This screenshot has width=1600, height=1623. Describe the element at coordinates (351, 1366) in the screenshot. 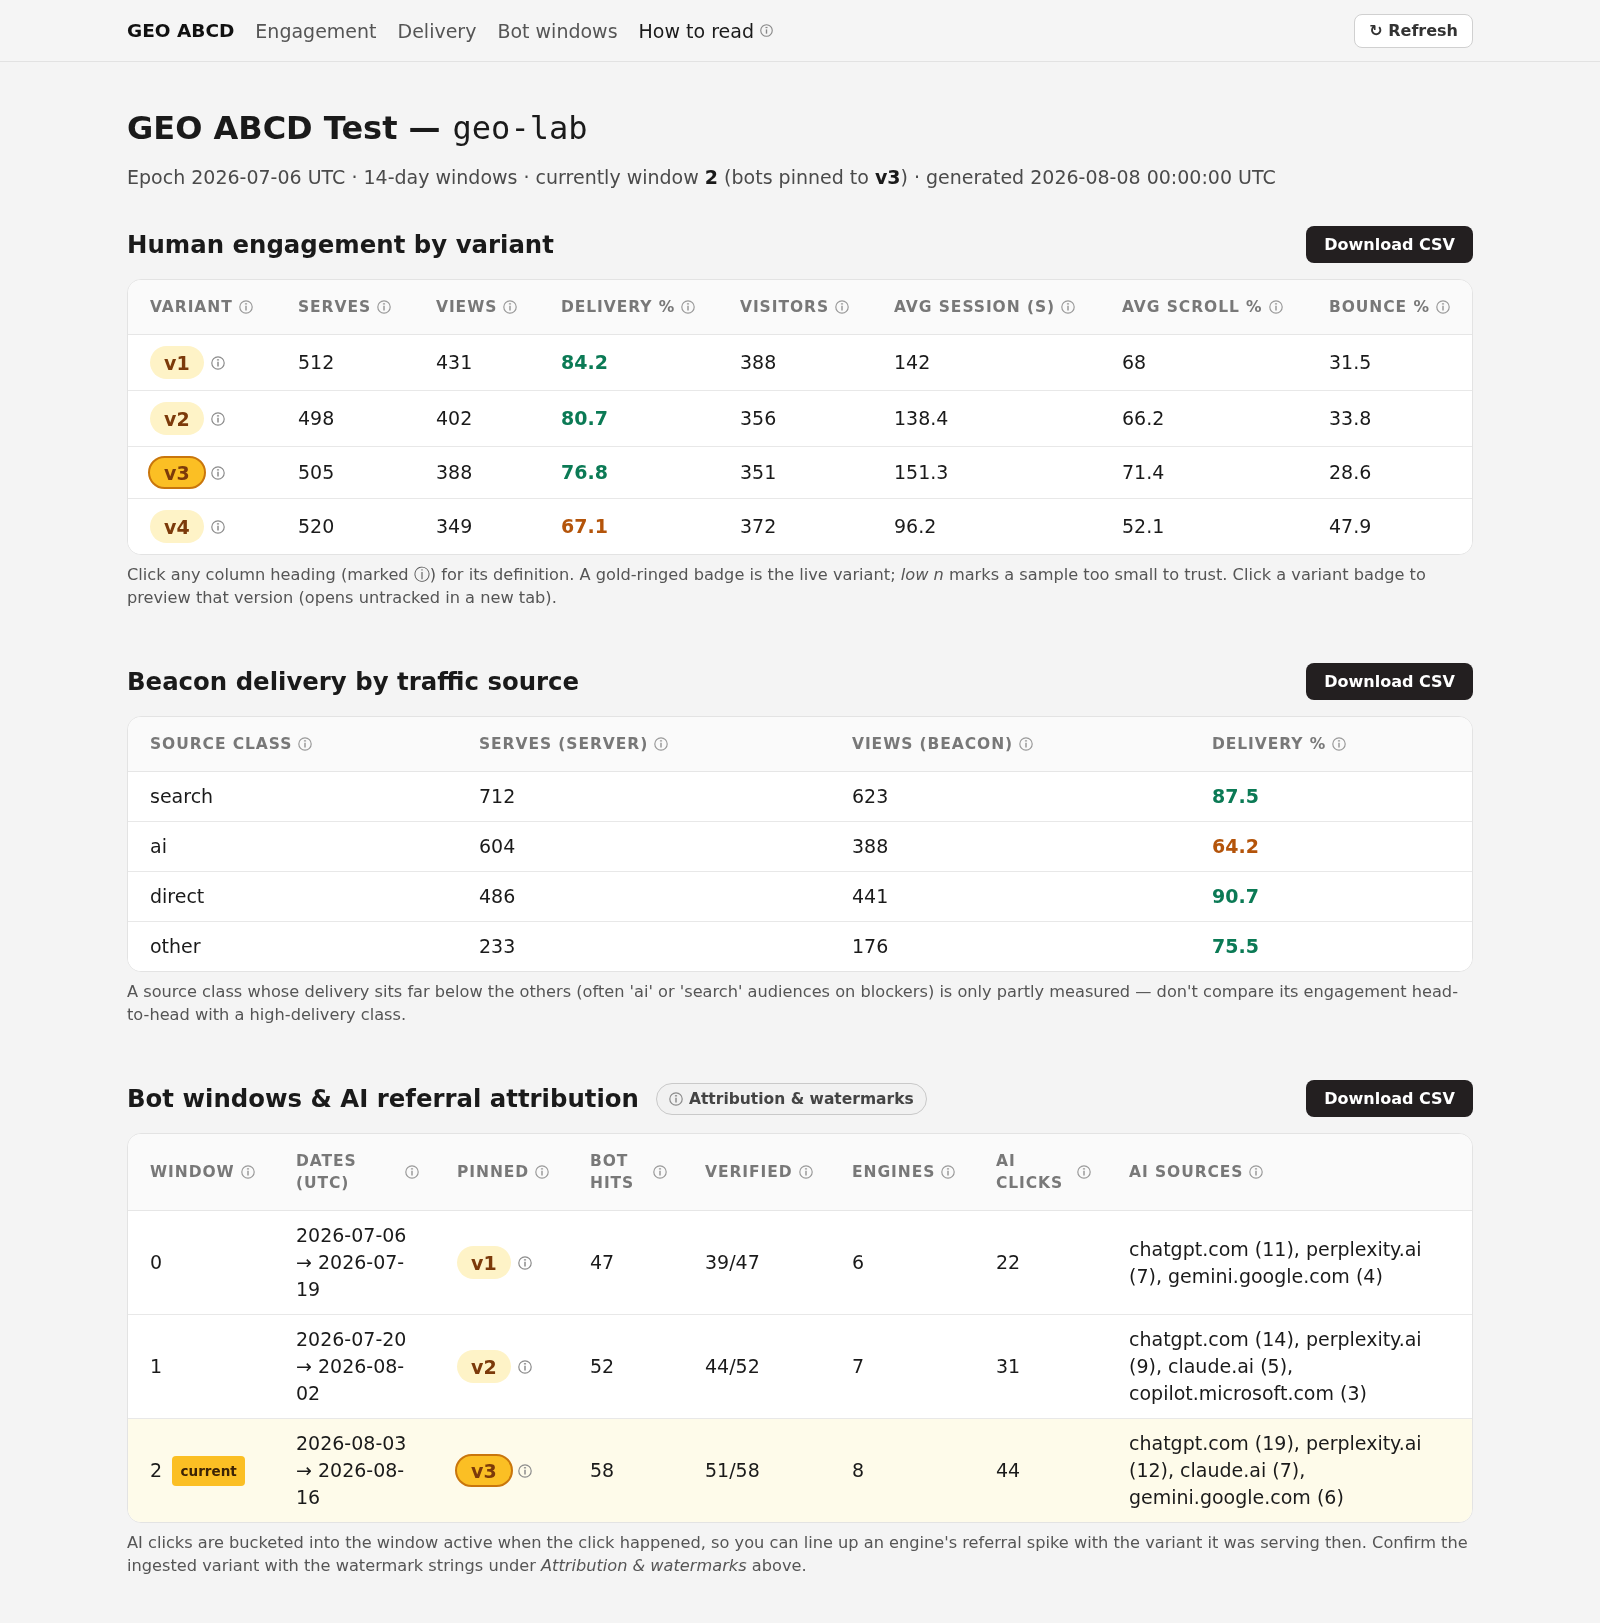

I see `table-cell-text: 2026-07-20 → 2026-08-02` at that location.